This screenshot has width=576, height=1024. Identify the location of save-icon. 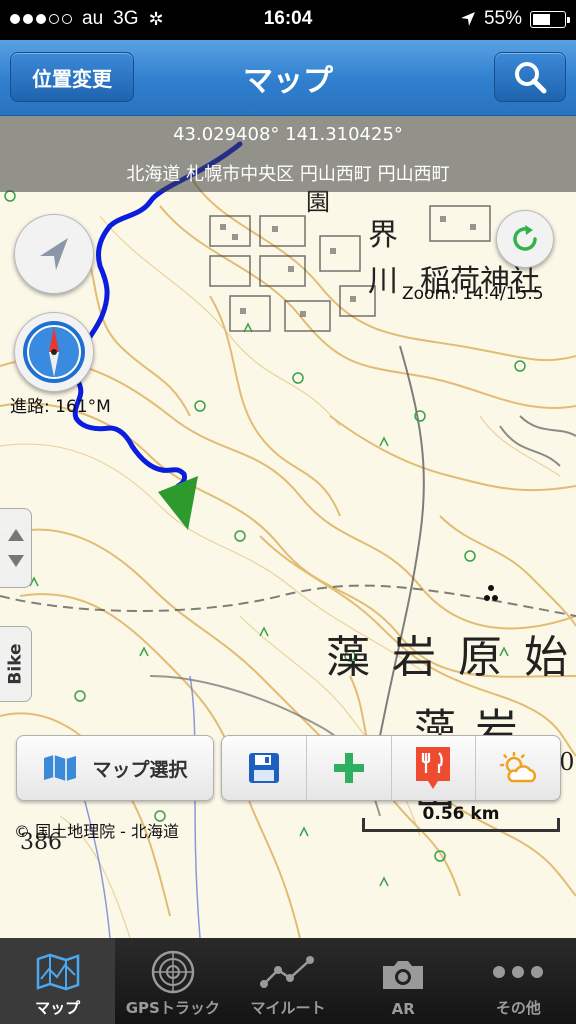
(263, 768).